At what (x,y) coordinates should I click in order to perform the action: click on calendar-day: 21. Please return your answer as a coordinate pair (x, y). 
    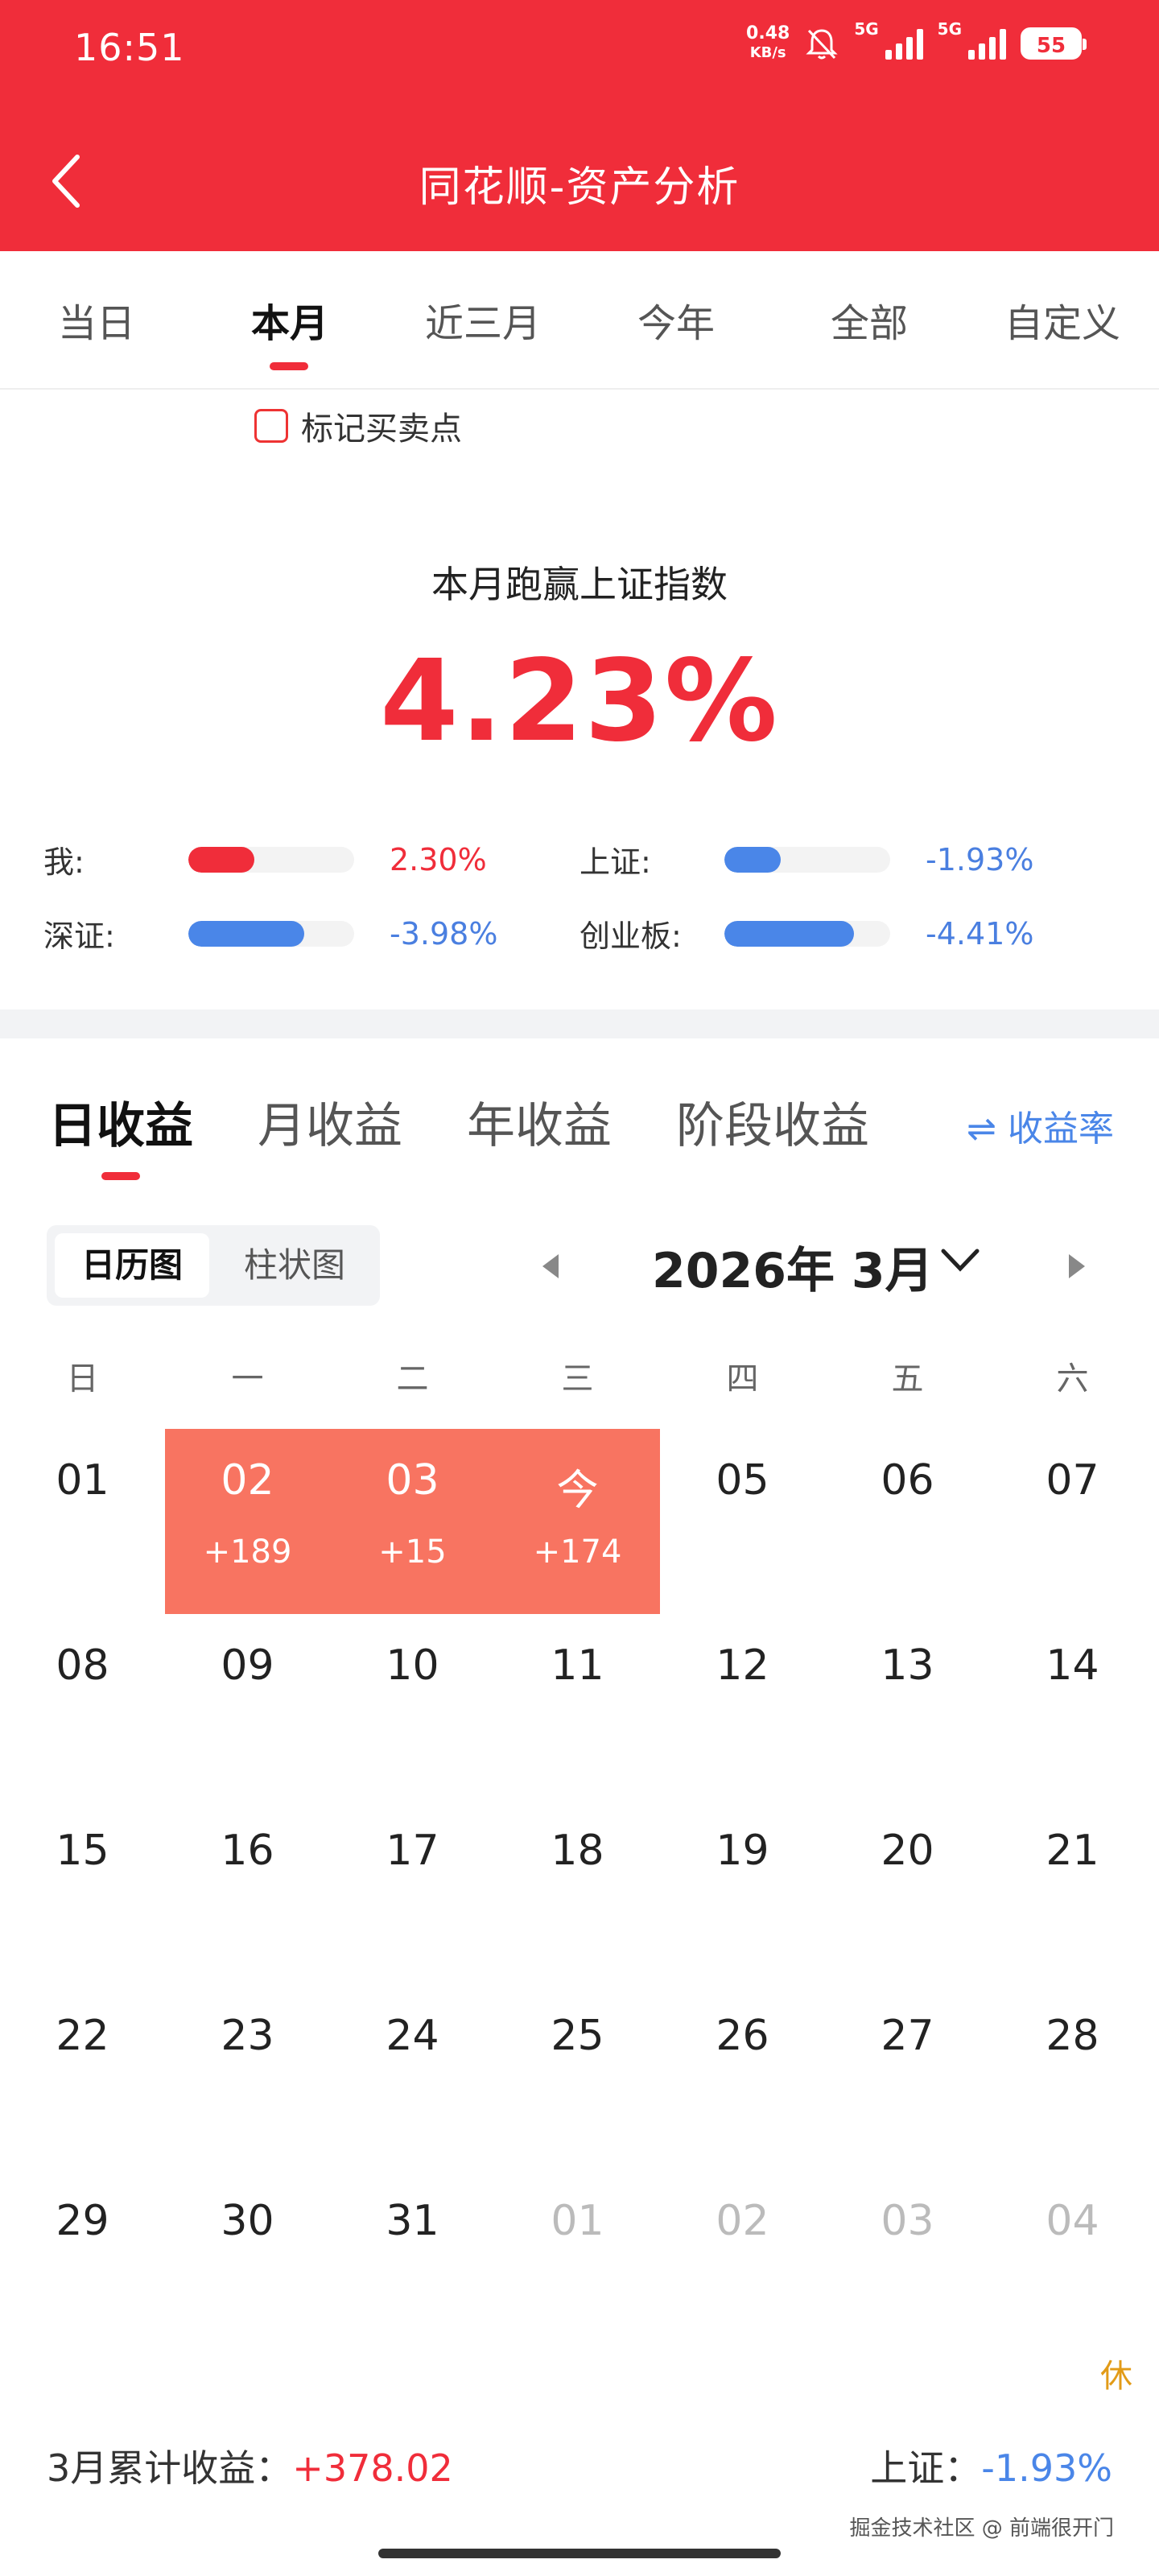
    Looking at the image, I should click on (1072, 1891).